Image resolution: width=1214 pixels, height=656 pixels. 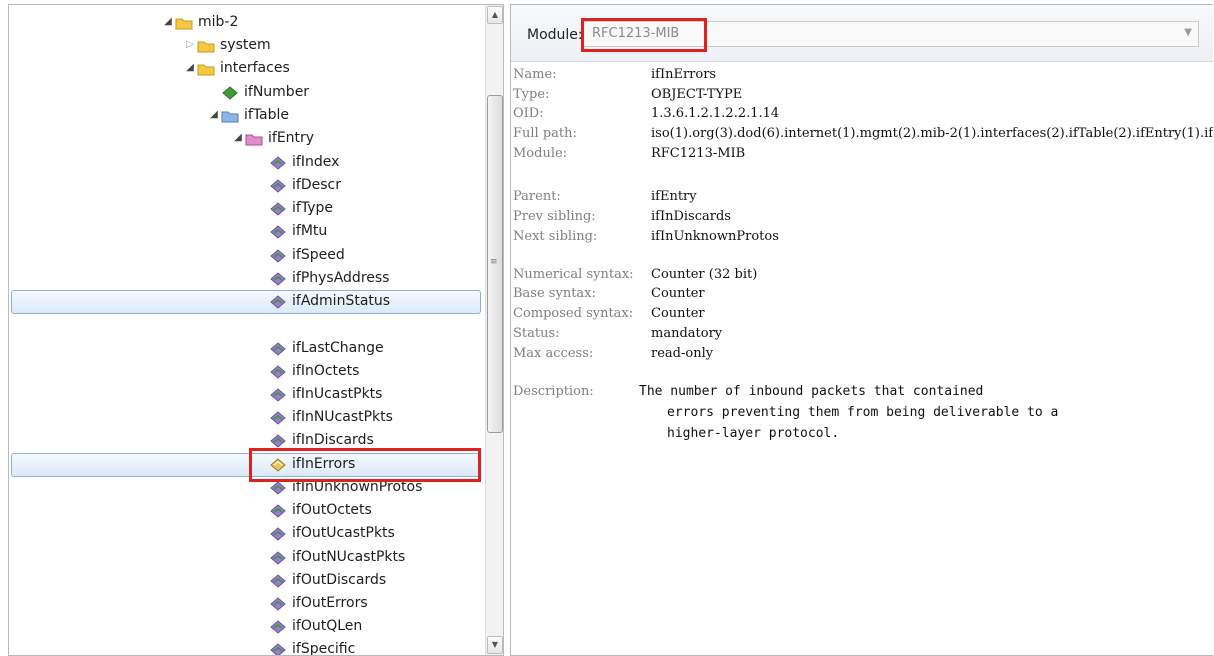 What do you see at coordinates (341, 301) in the screenshot?
I see `tree-node-label: ifAdminStatus` at bounding box center [341, 301].